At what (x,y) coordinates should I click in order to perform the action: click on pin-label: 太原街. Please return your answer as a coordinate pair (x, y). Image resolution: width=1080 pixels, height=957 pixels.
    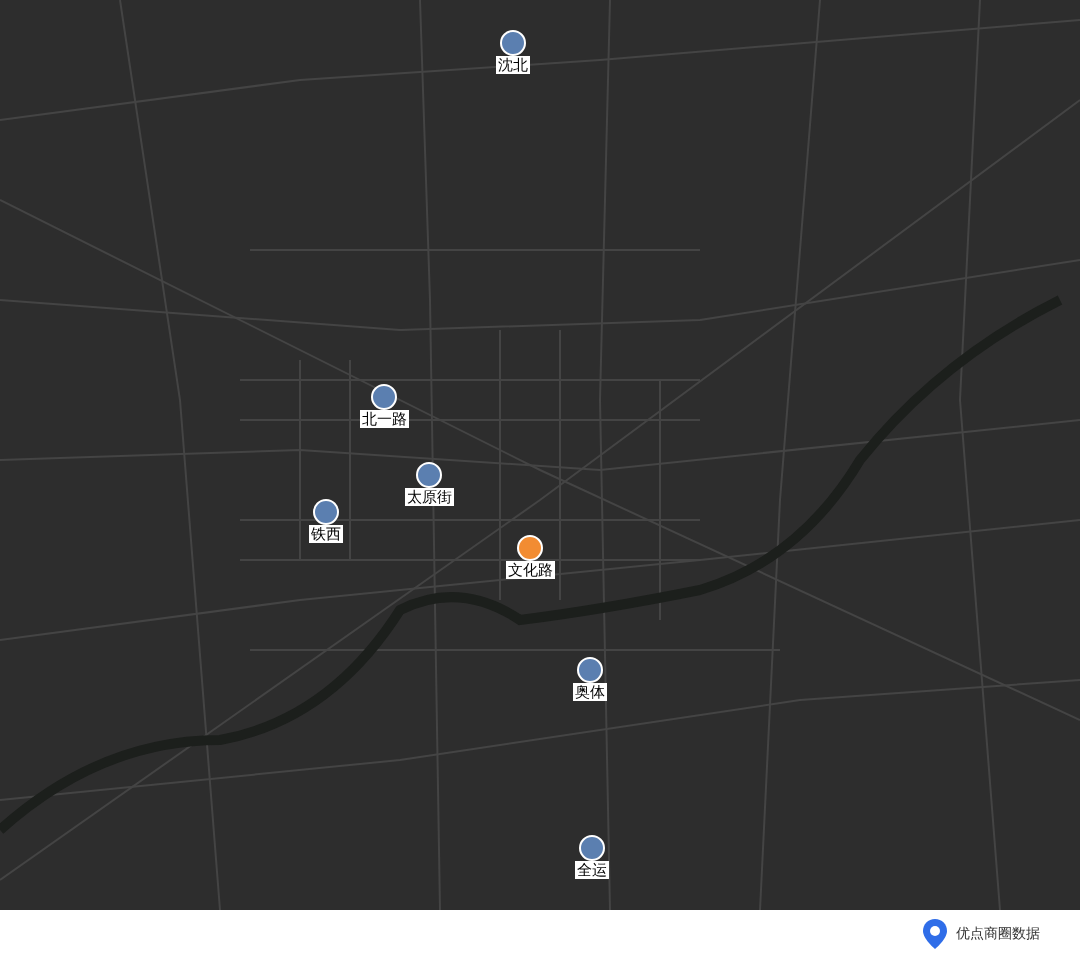
    Looking at the image, I should click on (429, 497).